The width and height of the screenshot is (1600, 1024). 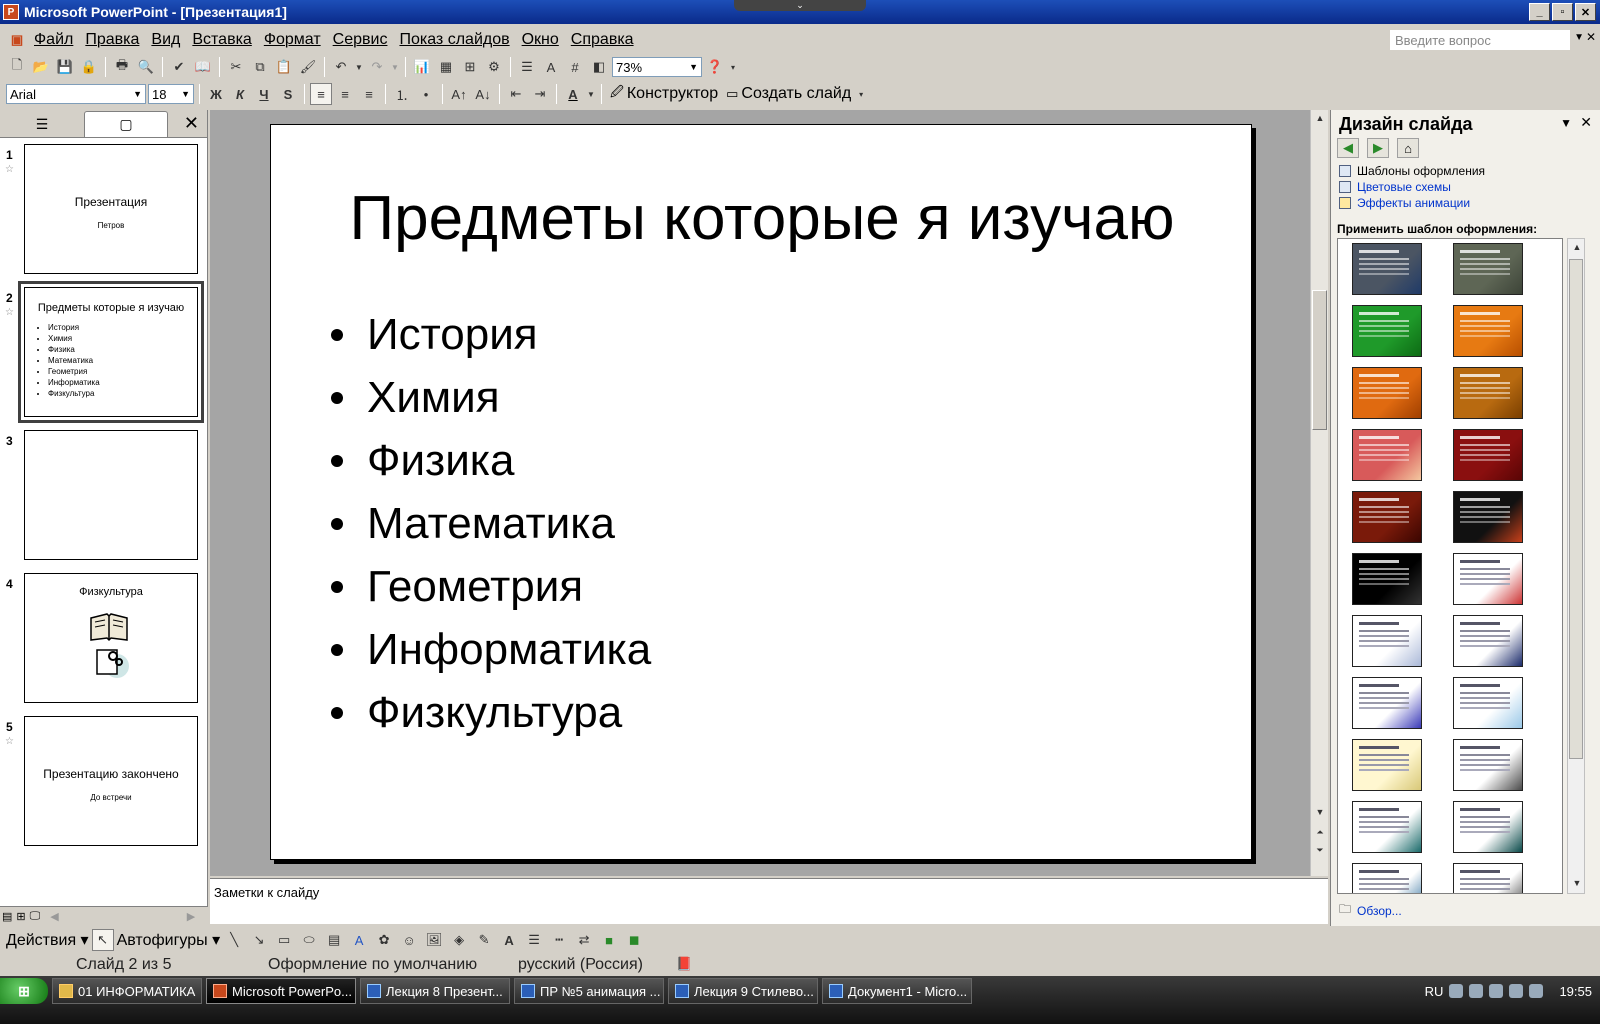 I want to click on slide-thumb-5: 5 ☆ Презентацию закончено До встречи, so click(x=104, y=786).